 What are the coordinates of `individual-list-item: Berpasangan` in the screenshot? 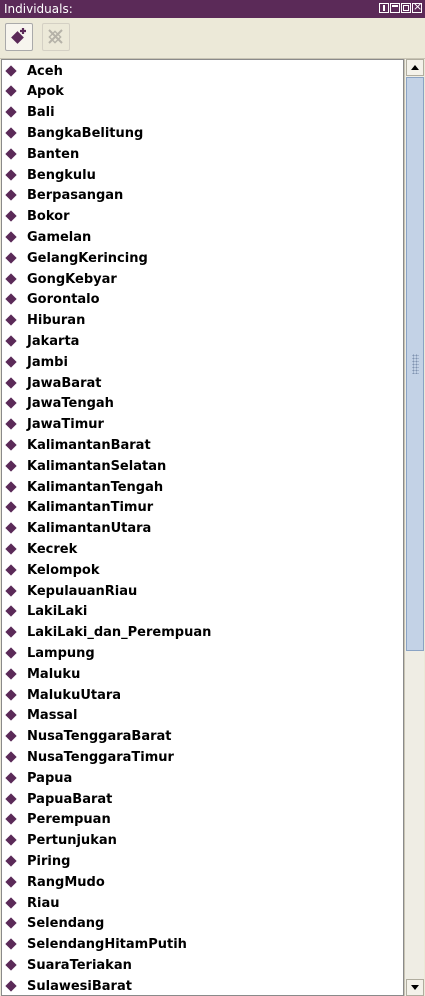 It's located at (64, 196).